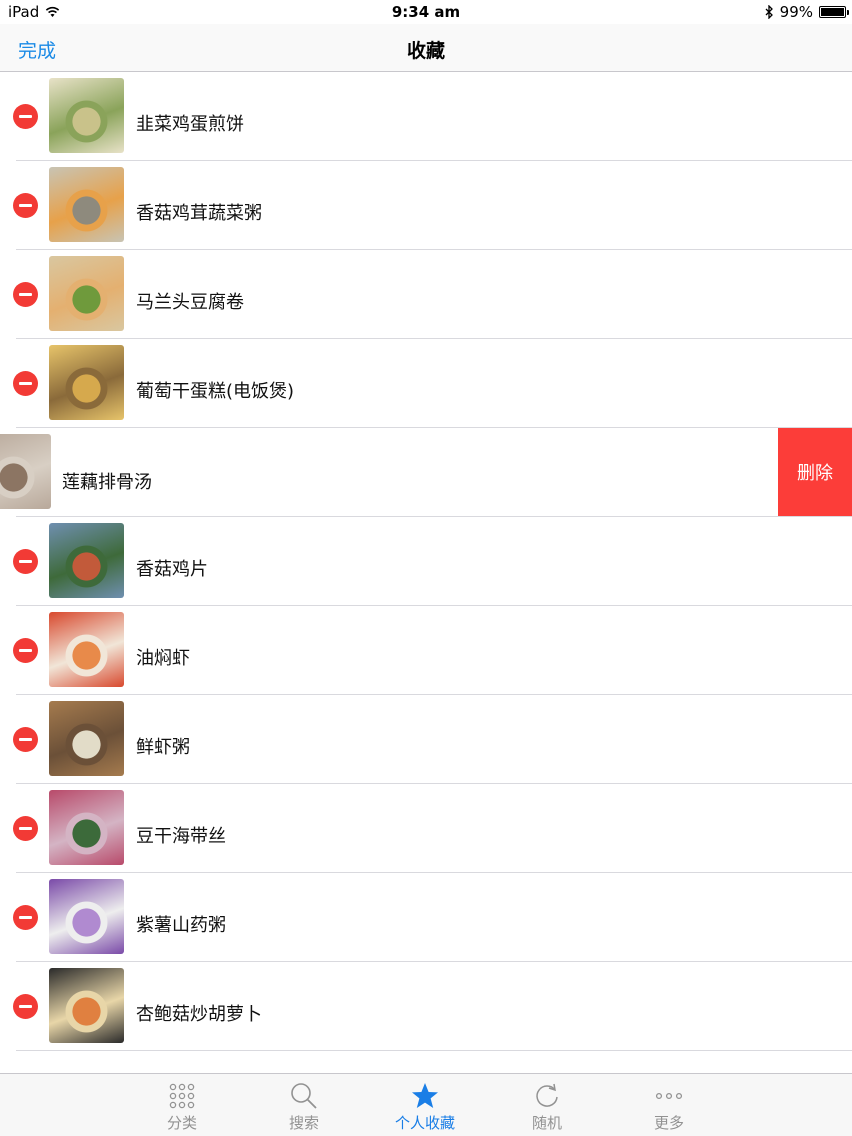 The width and height of the screenshot is (852, 1136). I want to click on battery-icon, so click(834, 12).